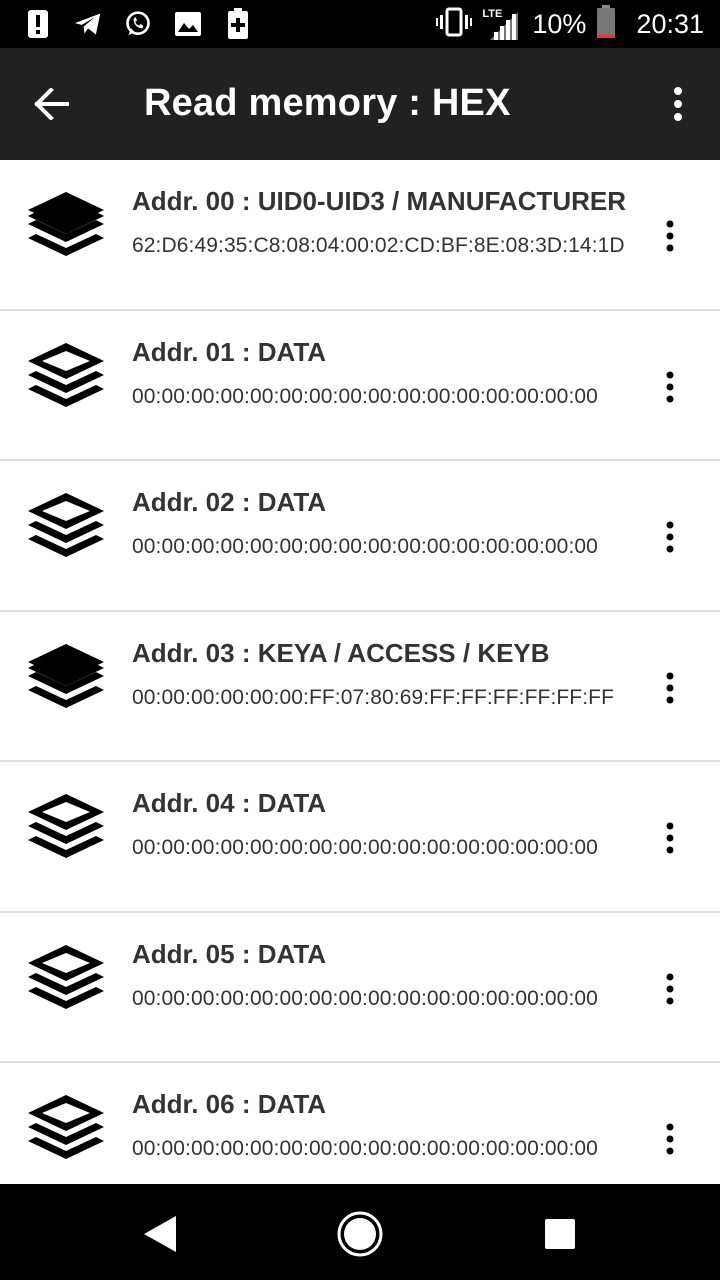 This screenshot has height=1280, width=720. I want to click on image-icon, so click(188, 24).